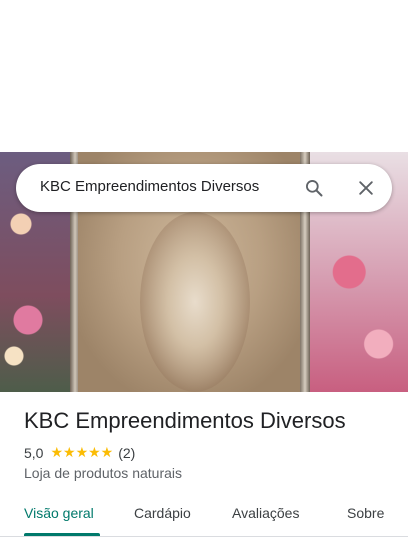 Image resolution: width=408 pixels, height=544 pixels. What do you see at coordinates (185, 420) in the screenshot?
I see `place-title: KBC Empreendimentos Diversos` at bounding box center [185, 420].